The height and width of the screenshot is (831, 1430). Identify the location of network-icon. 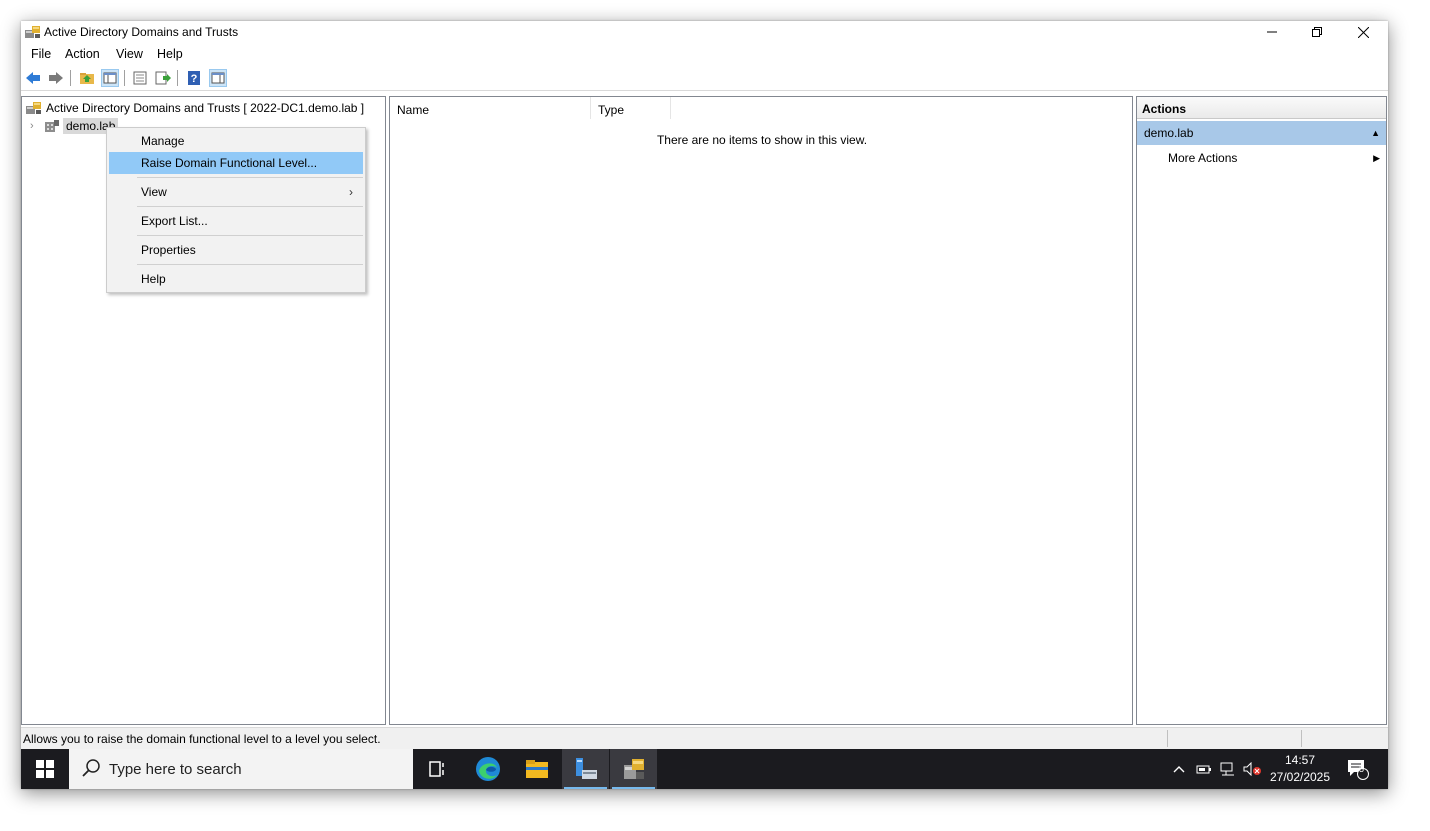
(1227, 769).